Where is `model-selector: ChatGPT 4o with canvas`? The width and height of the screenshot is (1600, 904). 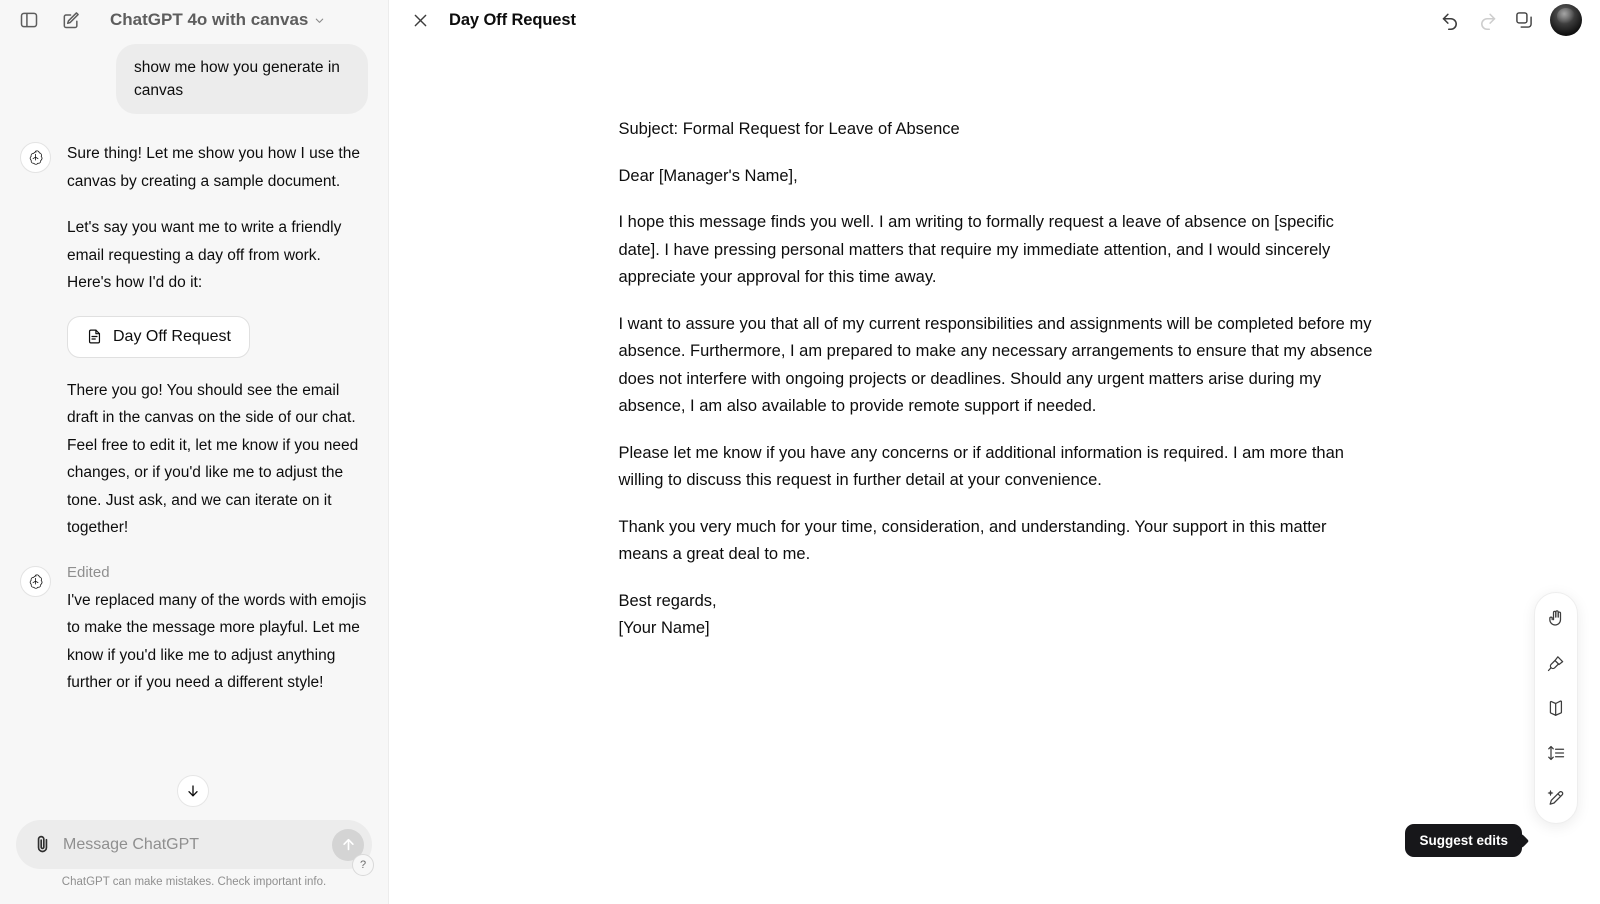 model-selector: ChatGPT 4o with canvas is located at coordinates (217, 20).